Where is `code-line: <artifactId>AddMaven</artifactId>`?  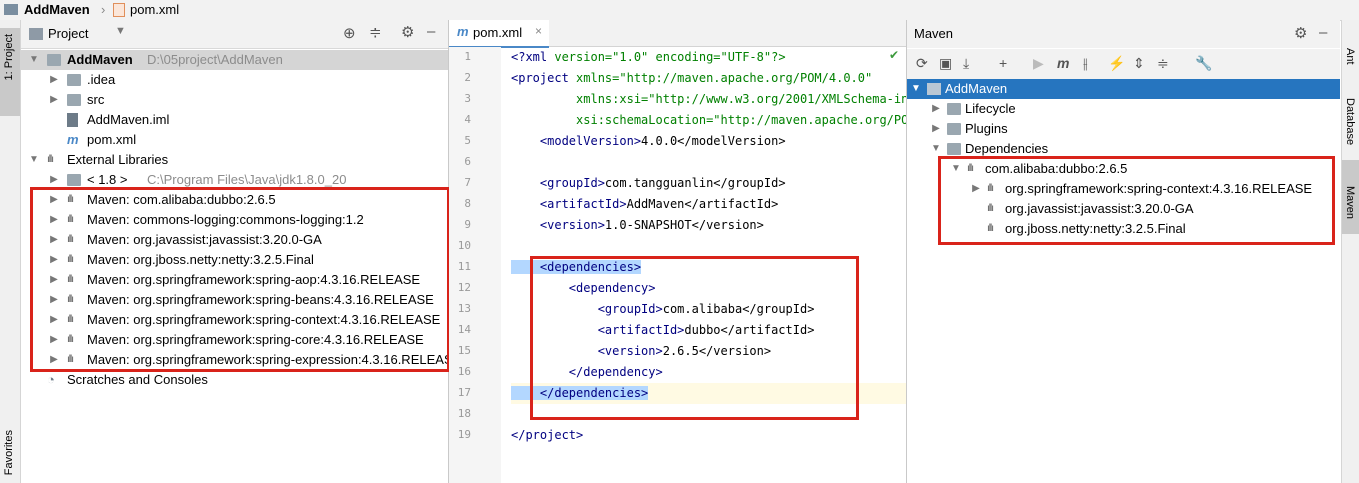 code-line: <artifactId>AddMaven</artifactId> is located at coordinates (708, 204).